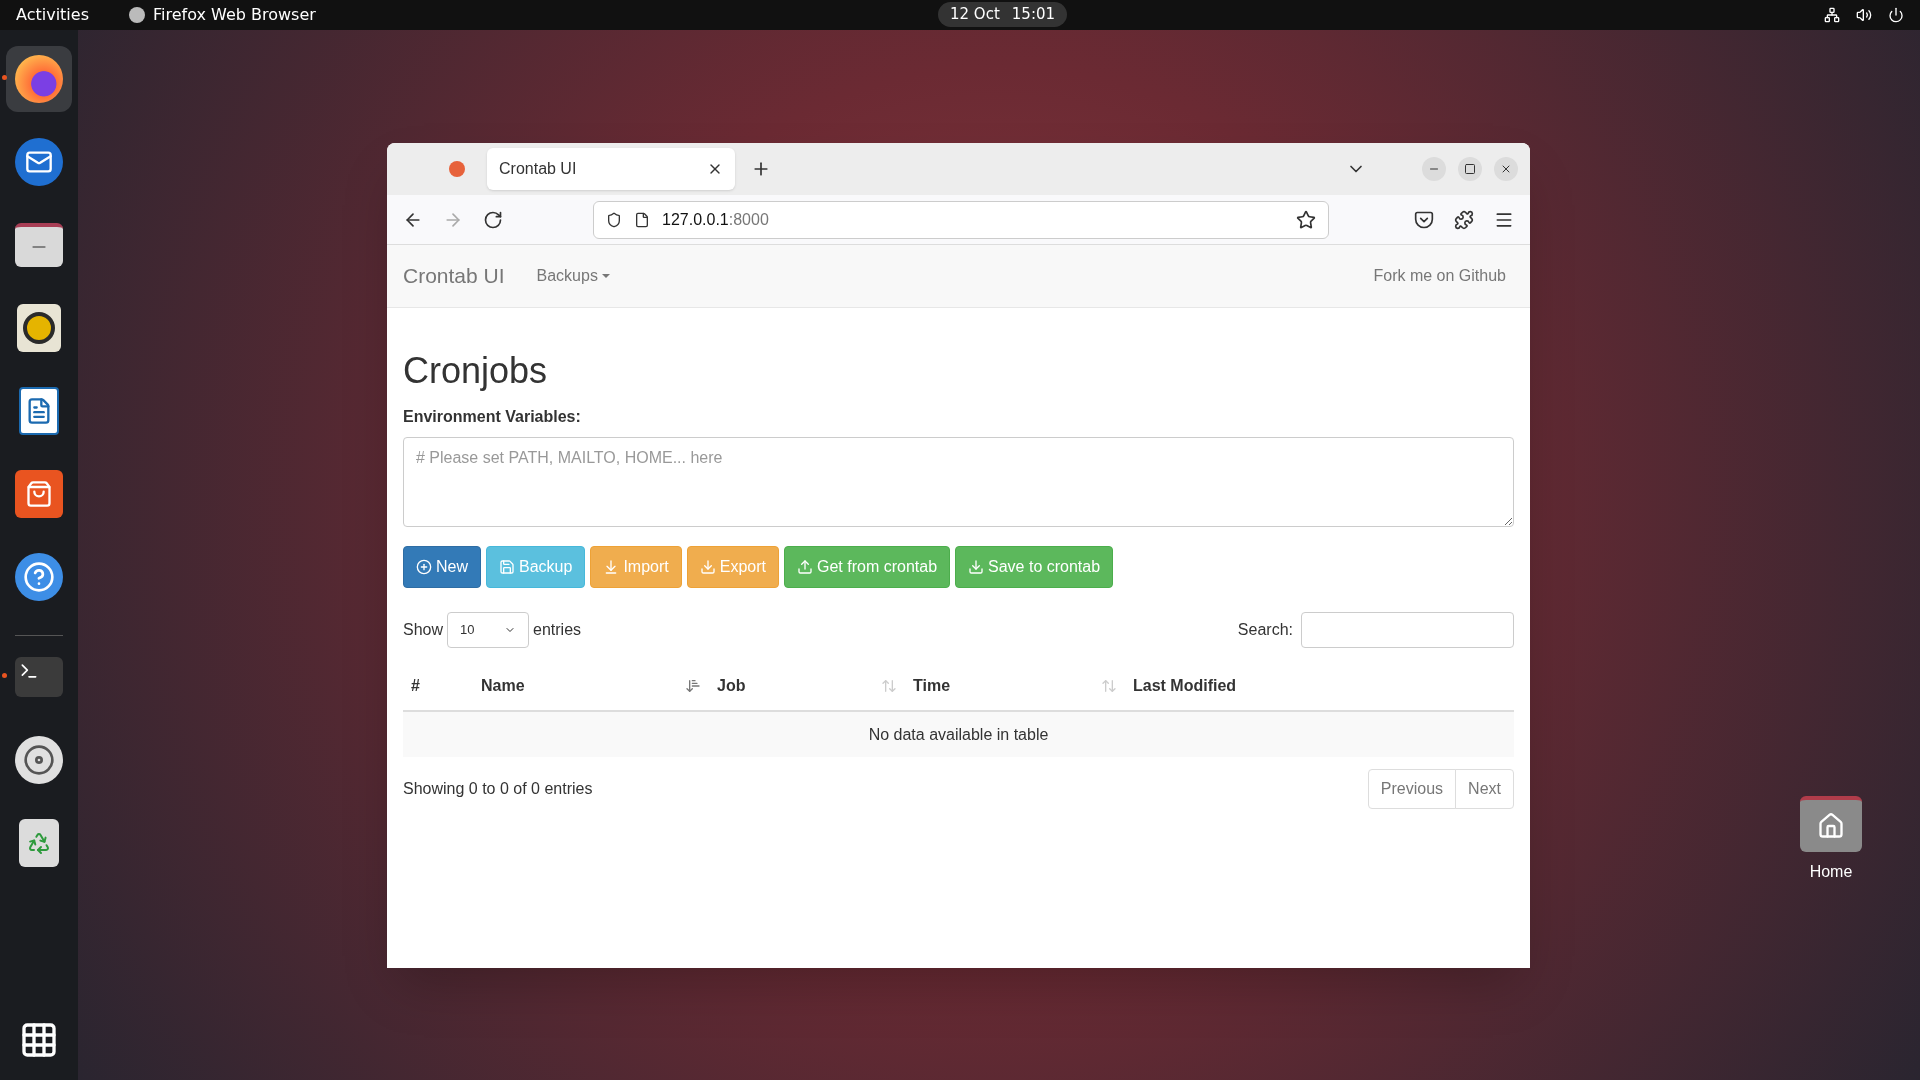 This screenshot has width=1920, height=1080. Describe the element at coordinates (1434, 169) in the screenshot. I see `minimize-button` at that location.